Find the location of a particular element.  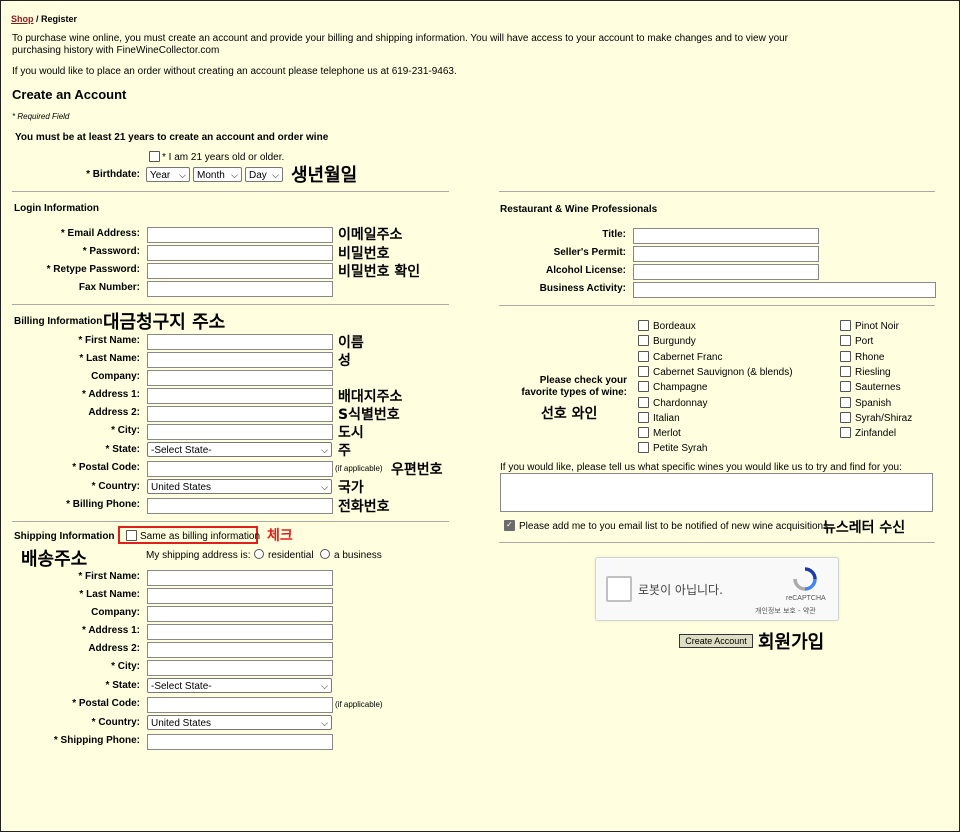

annotation-billing: 대금청구지 주소 is located at coordinates (164, 322).